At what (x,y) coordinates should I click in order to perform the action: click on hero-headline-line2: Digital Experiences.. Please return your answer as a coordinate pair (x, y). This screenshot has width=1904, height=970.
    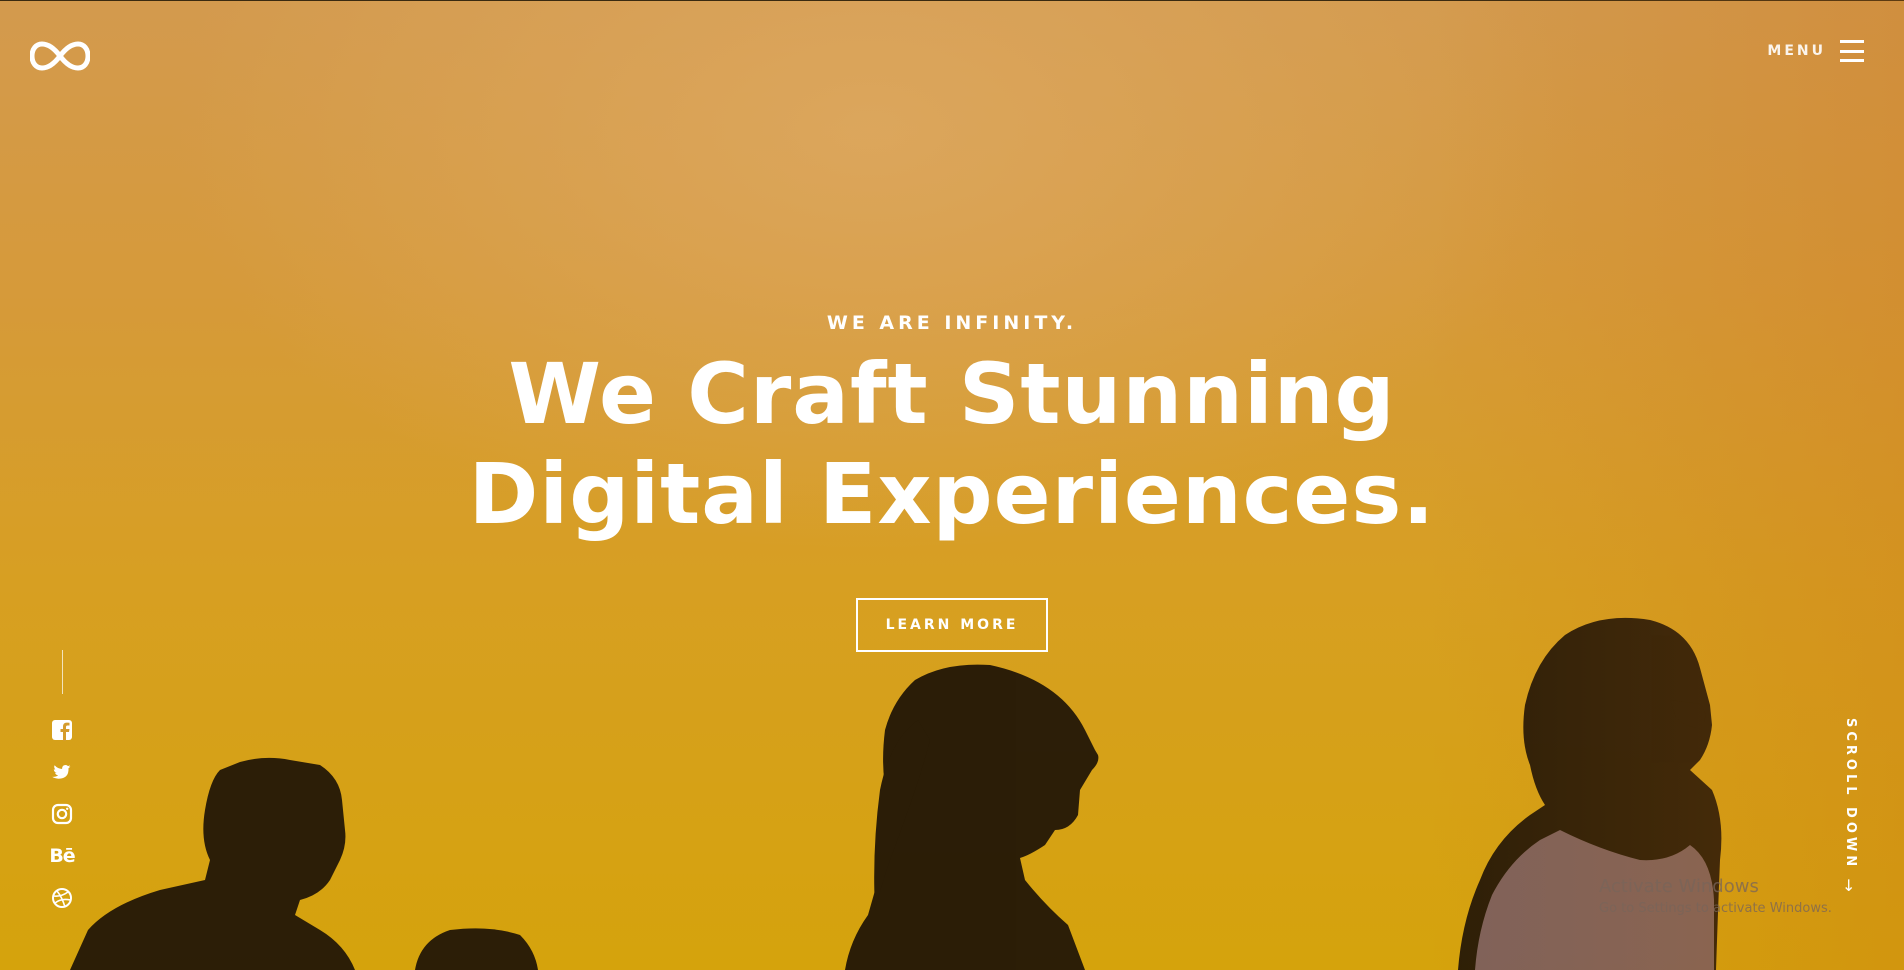
    Looking at the image, I should click on (952, 494).